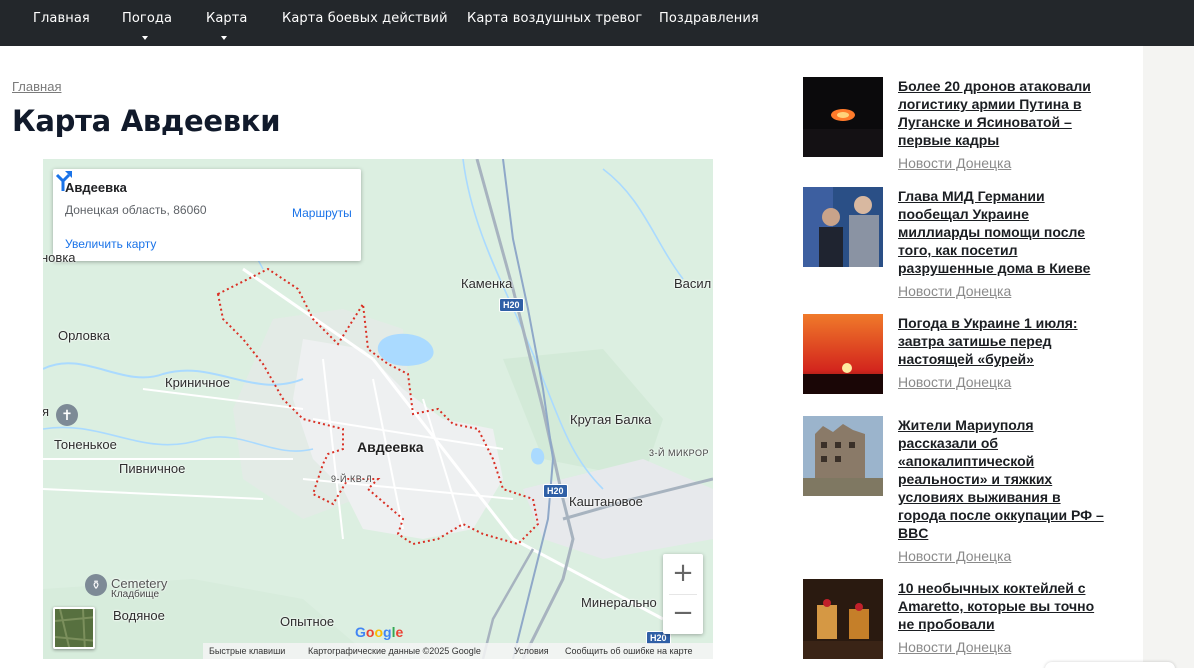 This screenshot has width=1194, height=668. I want to click on map-label-place: Водяное, so click(139, 615).